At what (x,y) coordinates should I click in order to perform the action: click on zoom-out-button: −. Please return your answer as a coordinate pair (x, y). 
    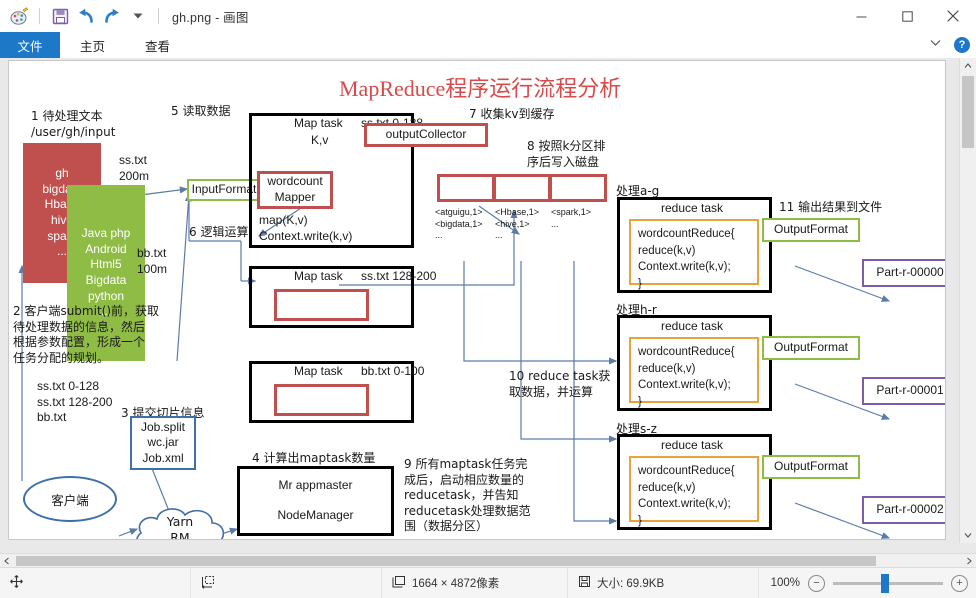
    Looking at the image, I should click on (816, 583).